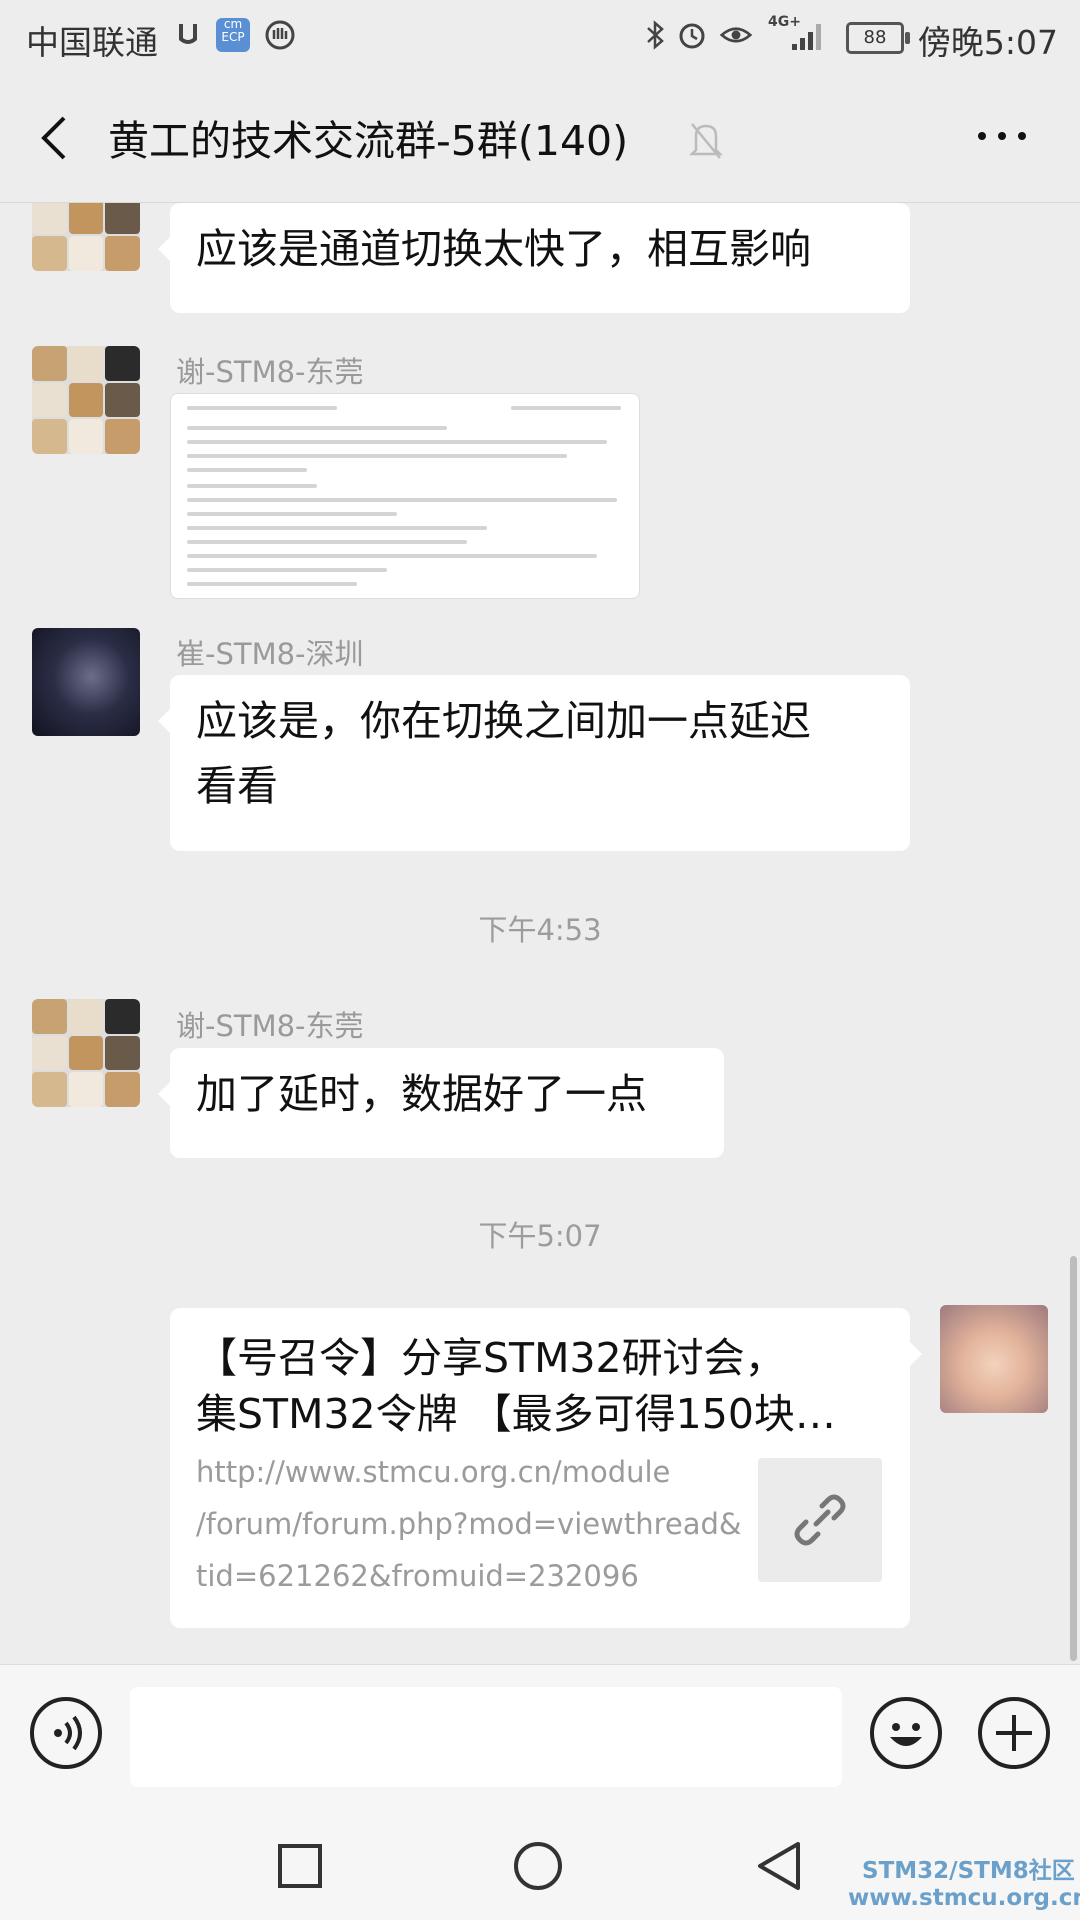 This screenshot has height=1920, width=1080. What do you see at coordinates (405, 496) in the screenshot?
I see `image-message` at bounding box center [405, 496].